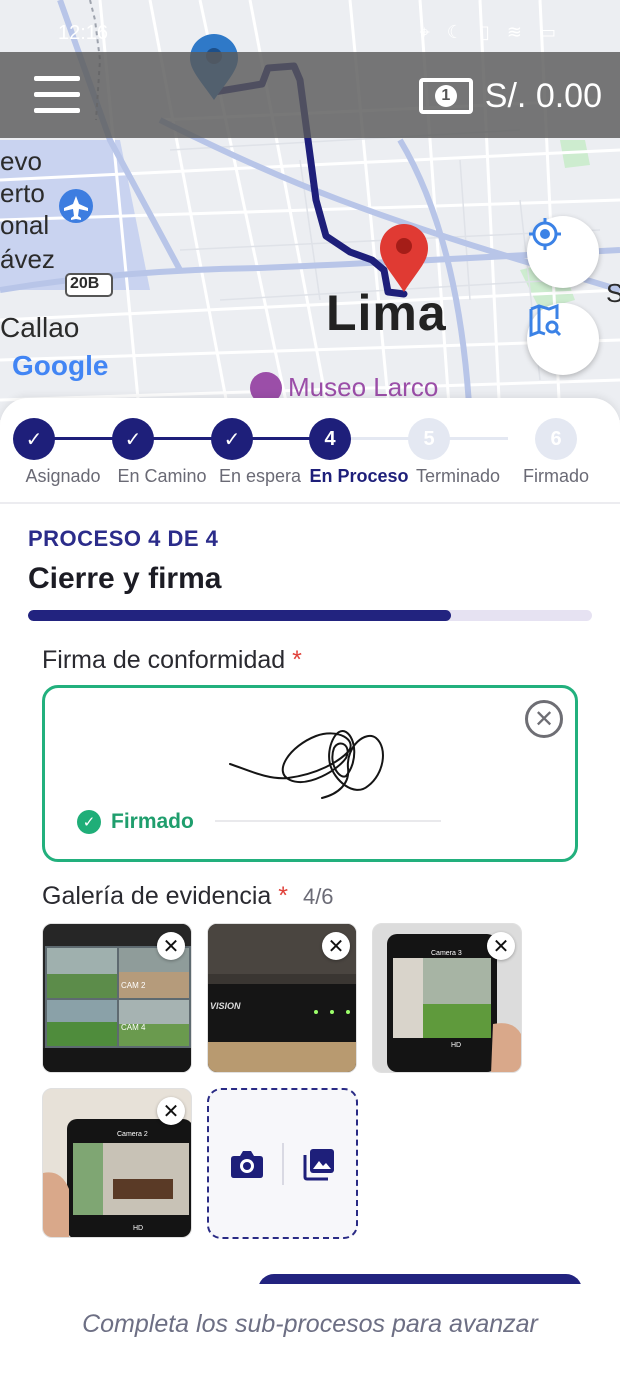 Image resolution: width=620 pixels, height=1384 pixels. I want to click on gallery-count: 4/6, so click(318, 896).